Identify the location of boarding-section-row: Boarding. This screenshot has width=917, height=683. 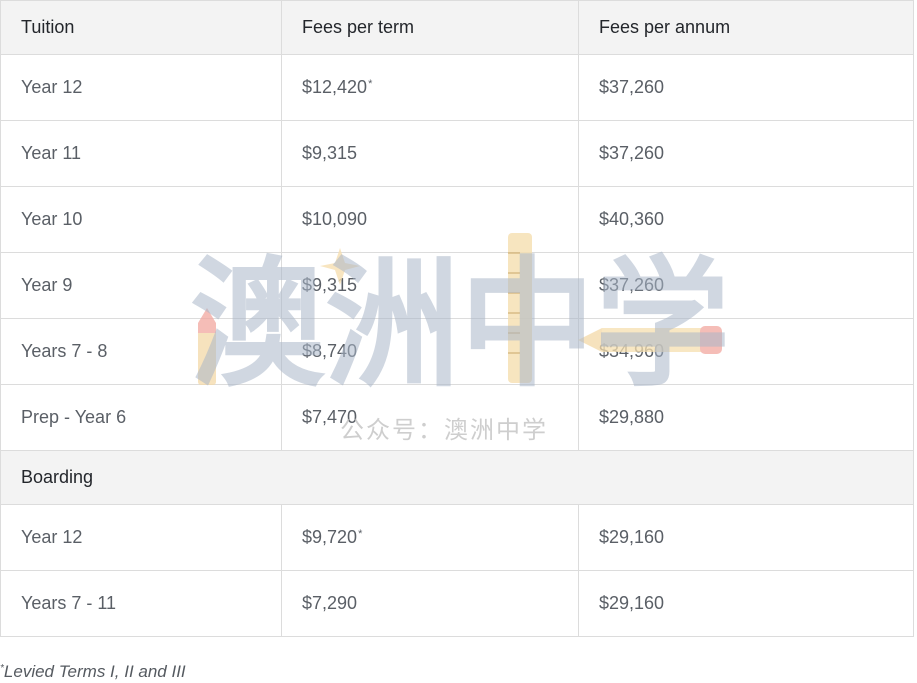
(457, 477).